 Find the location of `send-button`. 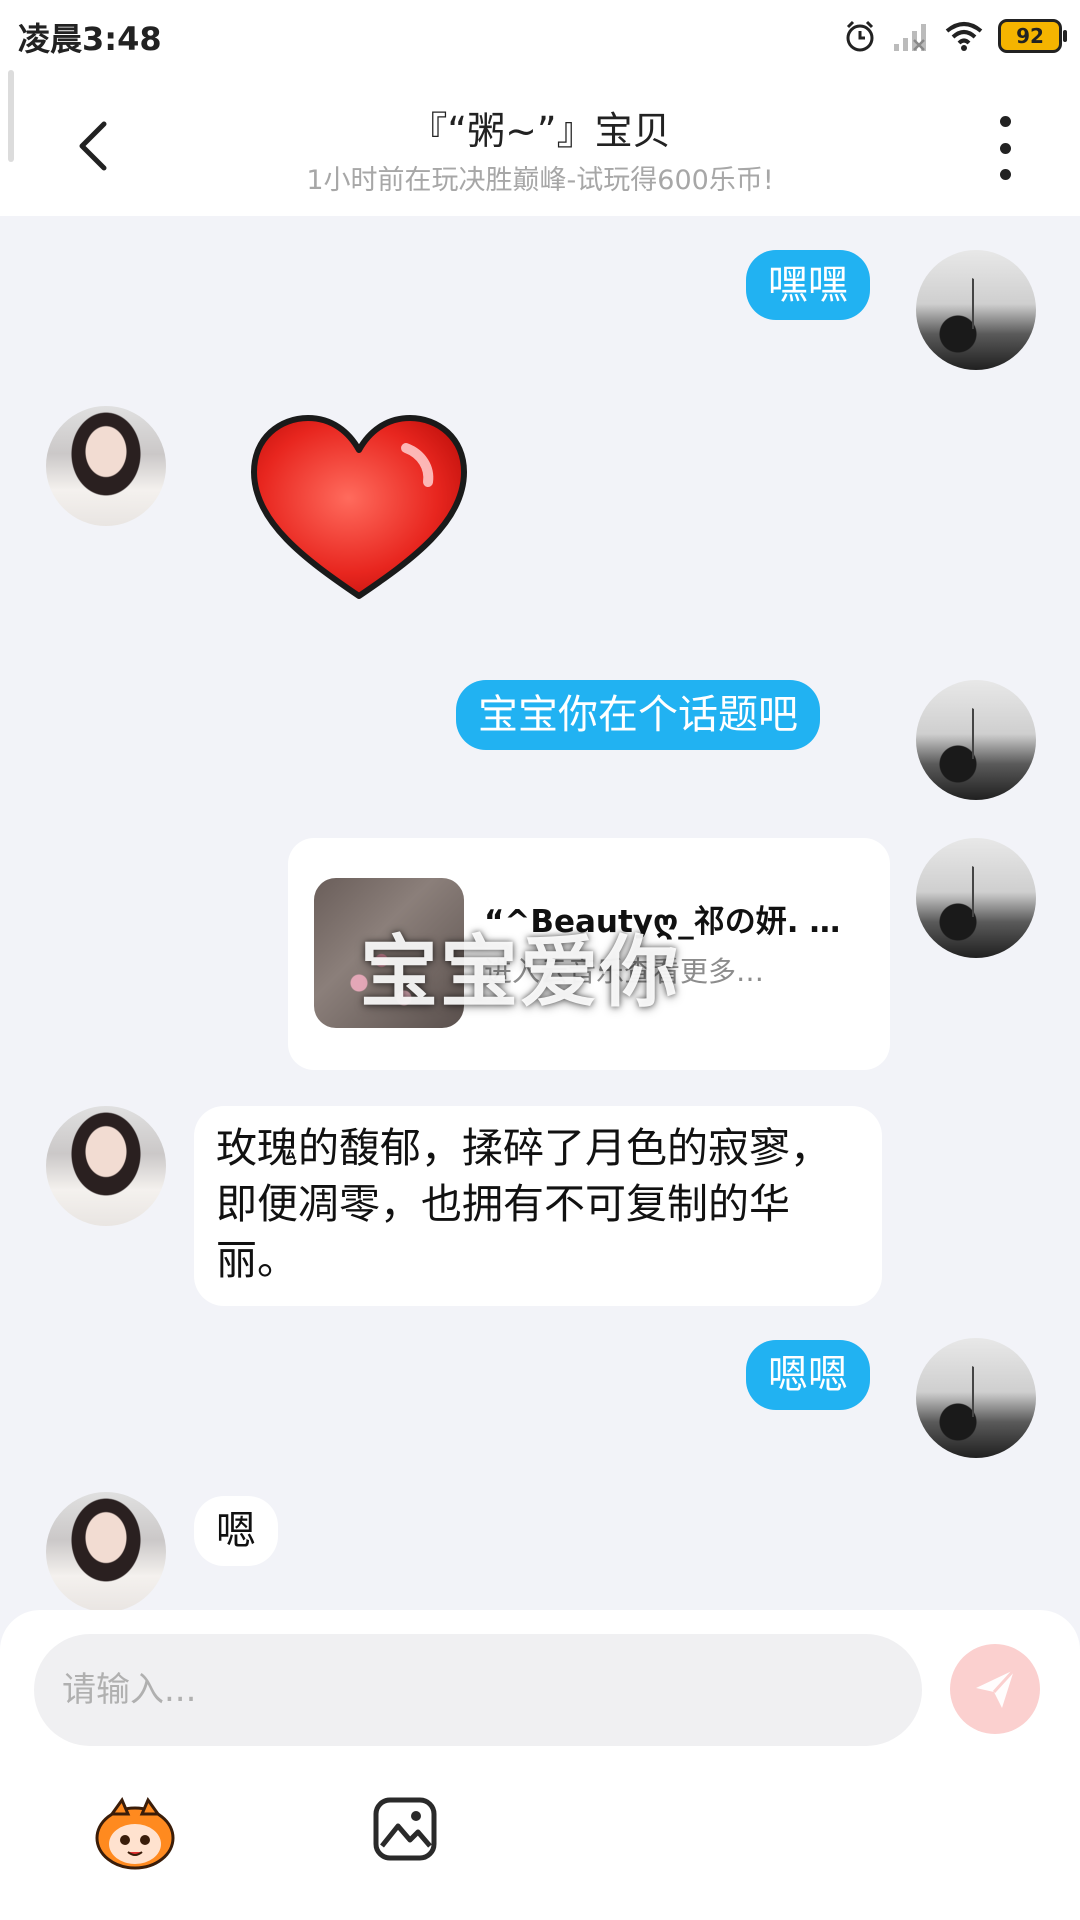

send-button is located at coordinates (995, 1689).